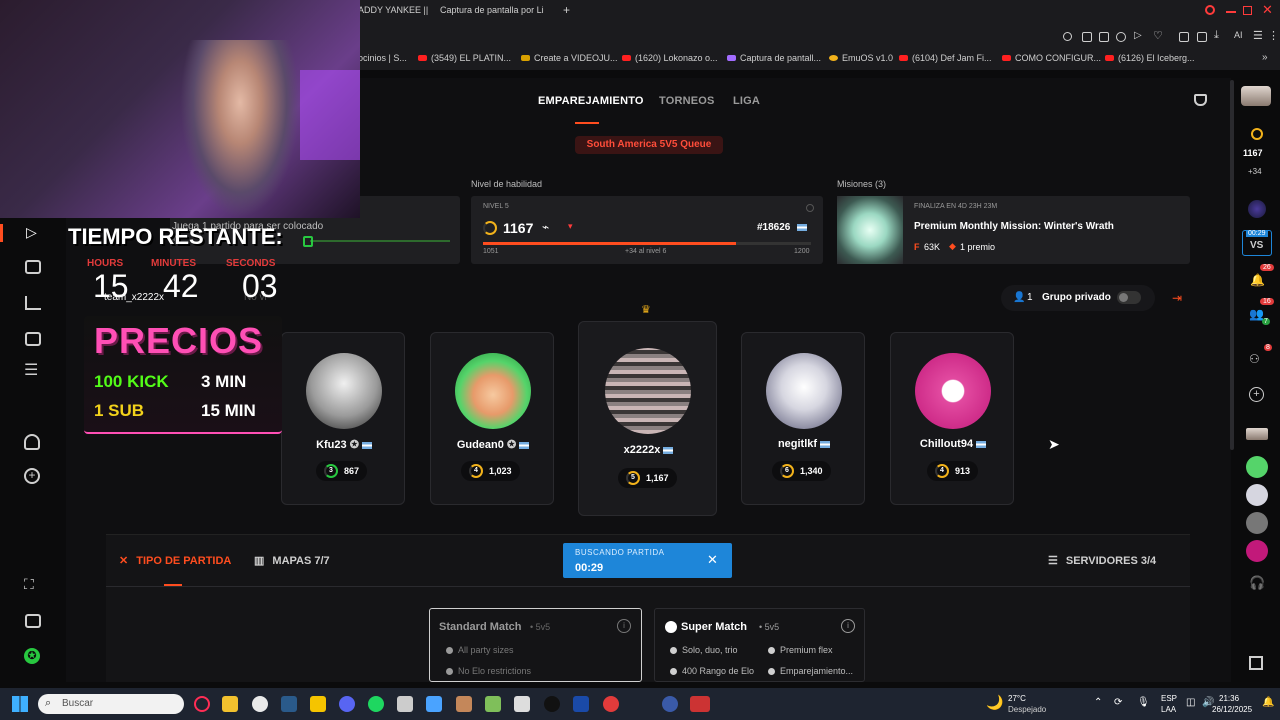  Describe the element at coordinates (1158, 35) in the screenshot. I see `heart-icon: ♡` at that location.